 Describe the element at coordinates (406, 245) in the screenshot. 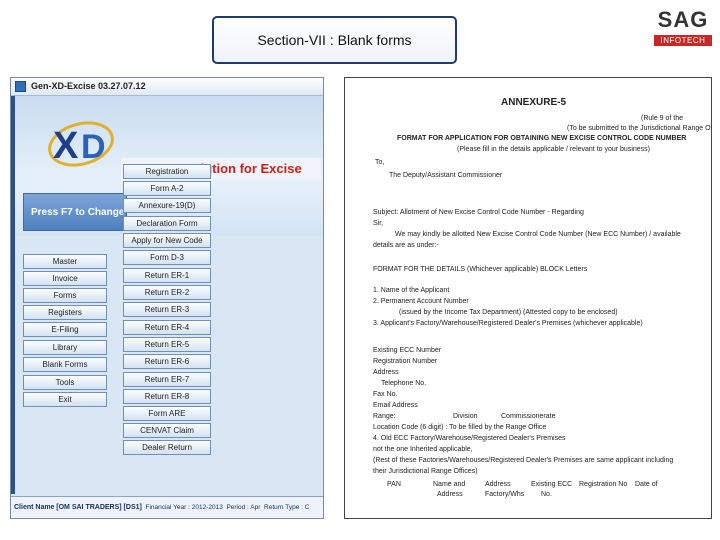

I see `doc-line: details are as under:-` at that location.